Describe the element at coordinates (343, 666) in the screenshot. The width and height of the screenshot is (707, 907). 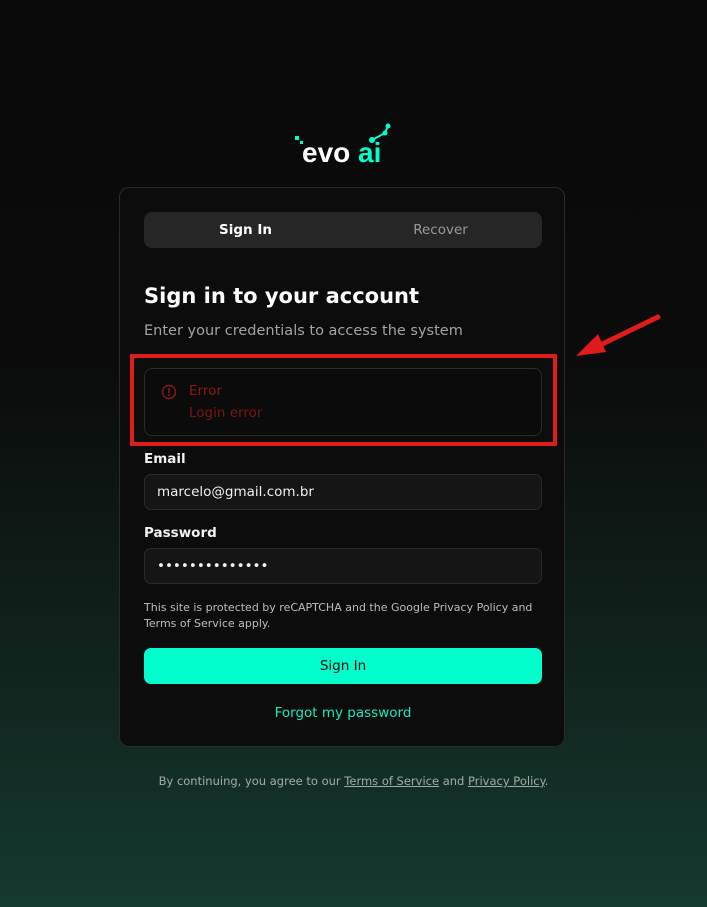
I see `sign-in-button: Sign In` at that location.